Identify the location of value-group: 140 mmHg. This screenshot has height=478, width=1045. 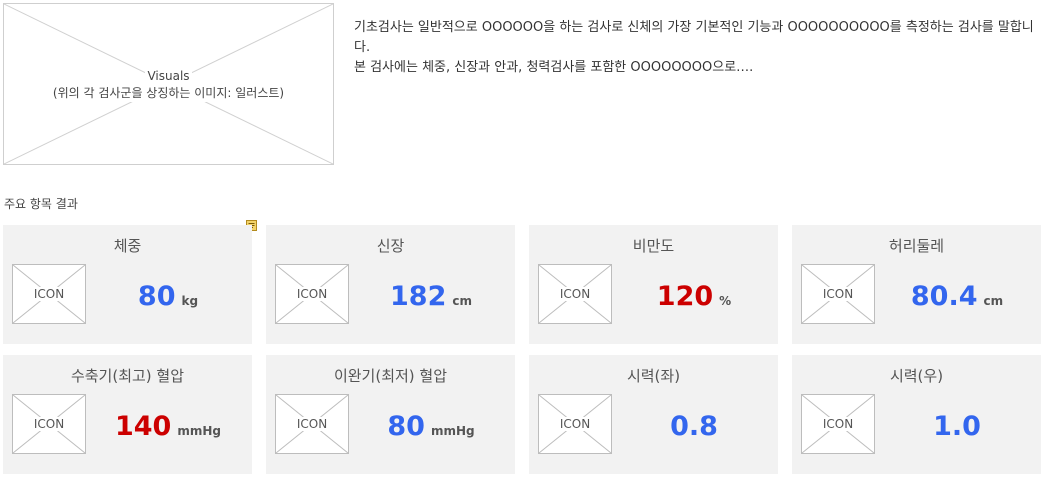
(168, 426).